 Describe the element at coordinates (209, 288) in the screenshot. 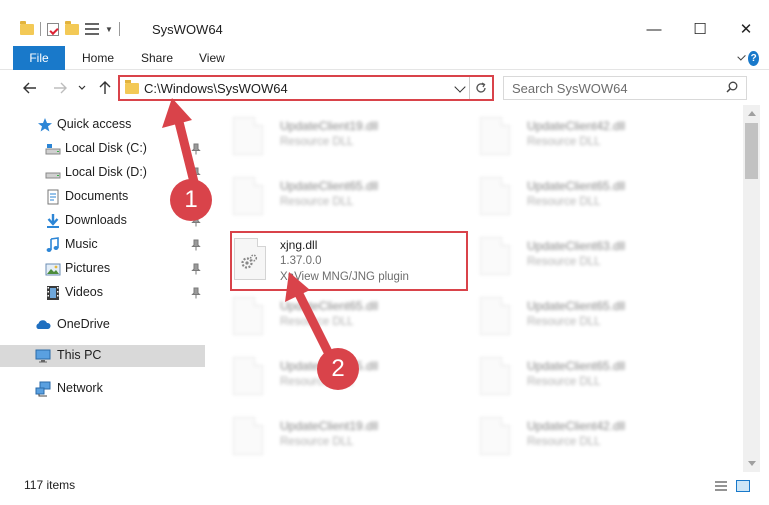

I see `sidebar-scrollbar` at that location.